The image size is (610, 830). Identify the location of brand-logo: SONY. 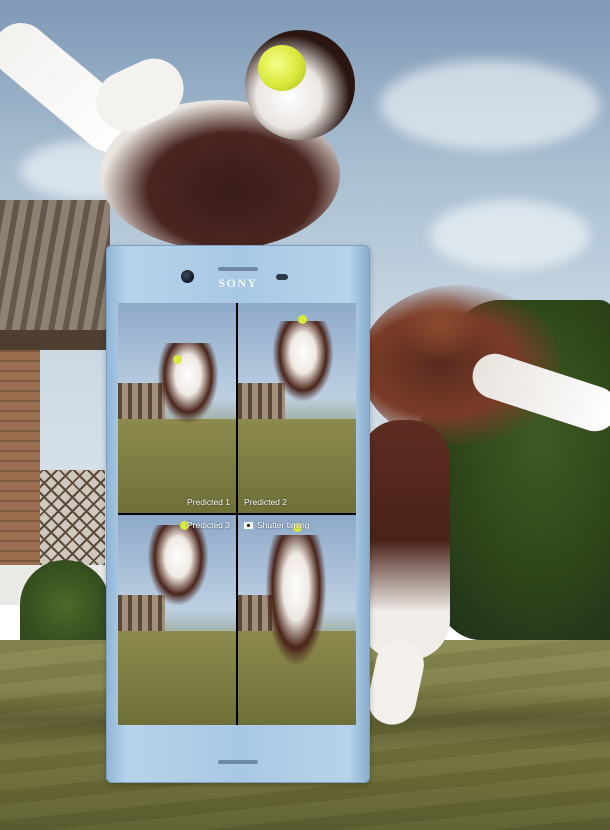
(238, 283).